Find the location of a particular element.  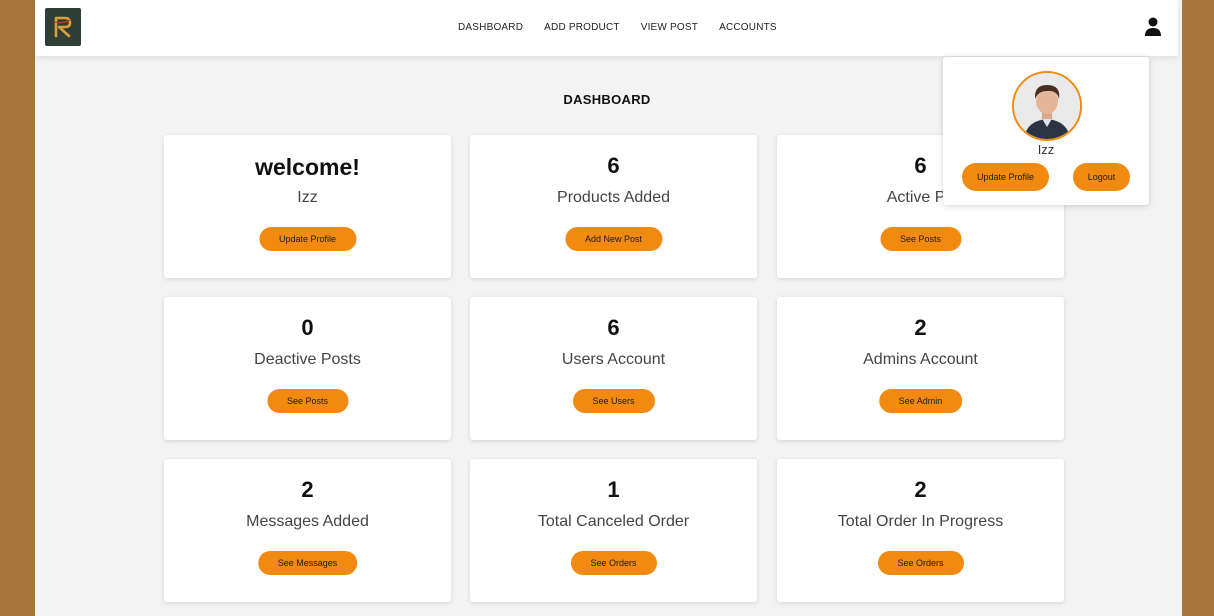

see-progress-orders-button: See Orders is located at coordinates (920, 563).